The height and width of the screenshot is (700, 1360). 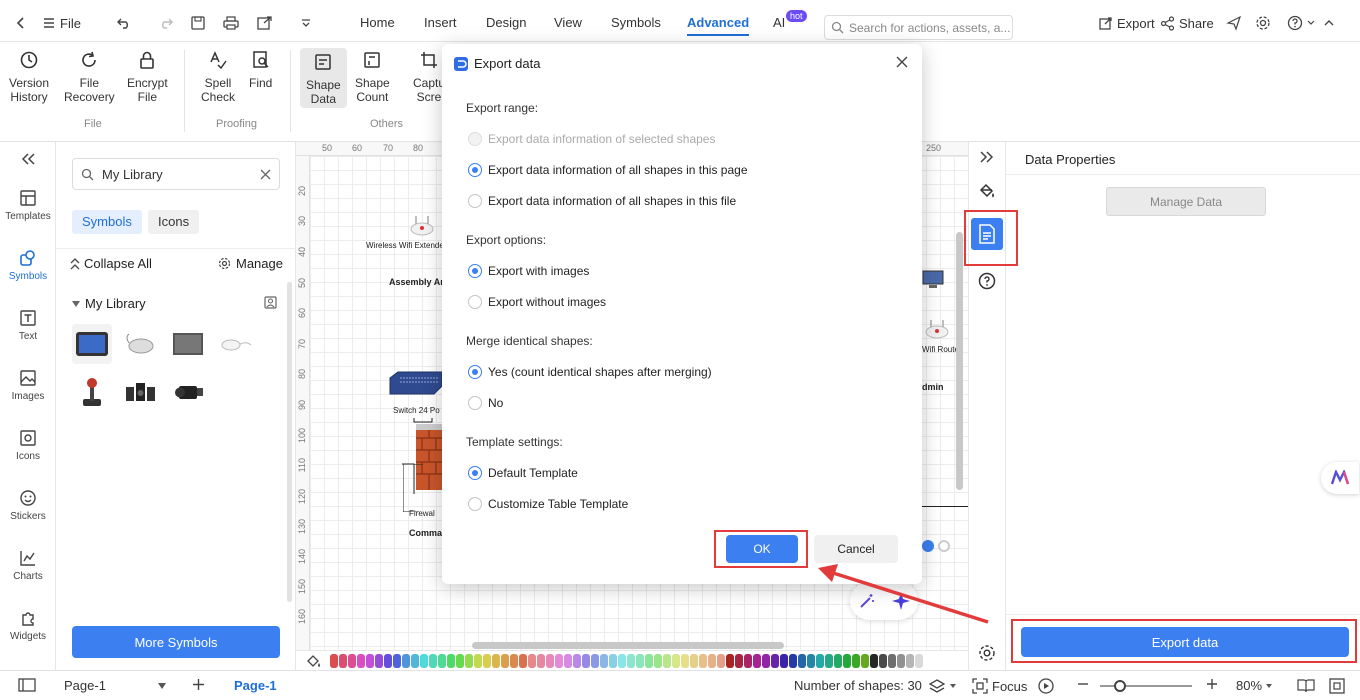 I want to click on page-tab-active: Page-1, so click(x=255, y=686).